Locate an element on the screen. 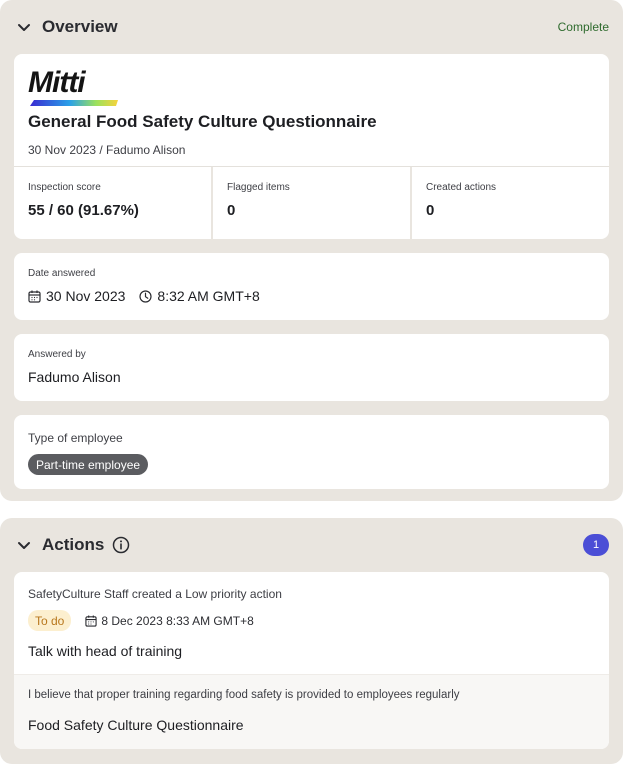  date-answered-label: Date answered is located at coordinates (62, 273).